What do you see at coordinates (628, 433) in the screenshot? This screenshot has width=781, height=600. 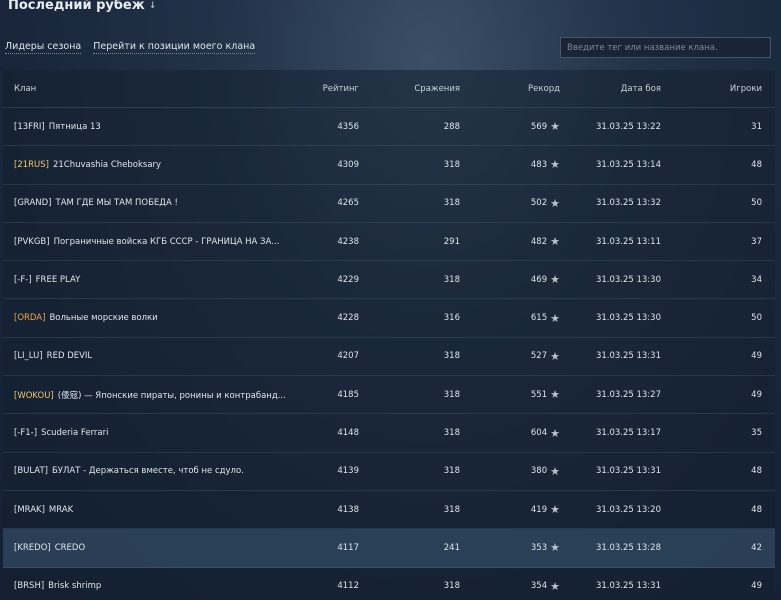 I see `date-cell: 31.03.25 13:17` at bounding box center [628, 433].